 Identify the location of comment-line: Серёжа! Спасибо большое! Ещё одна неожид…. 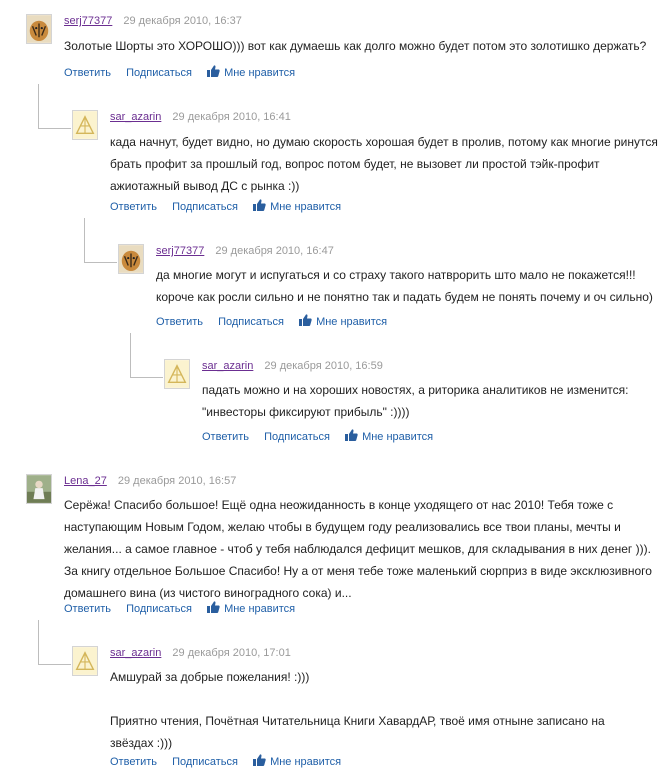
(339, 505).